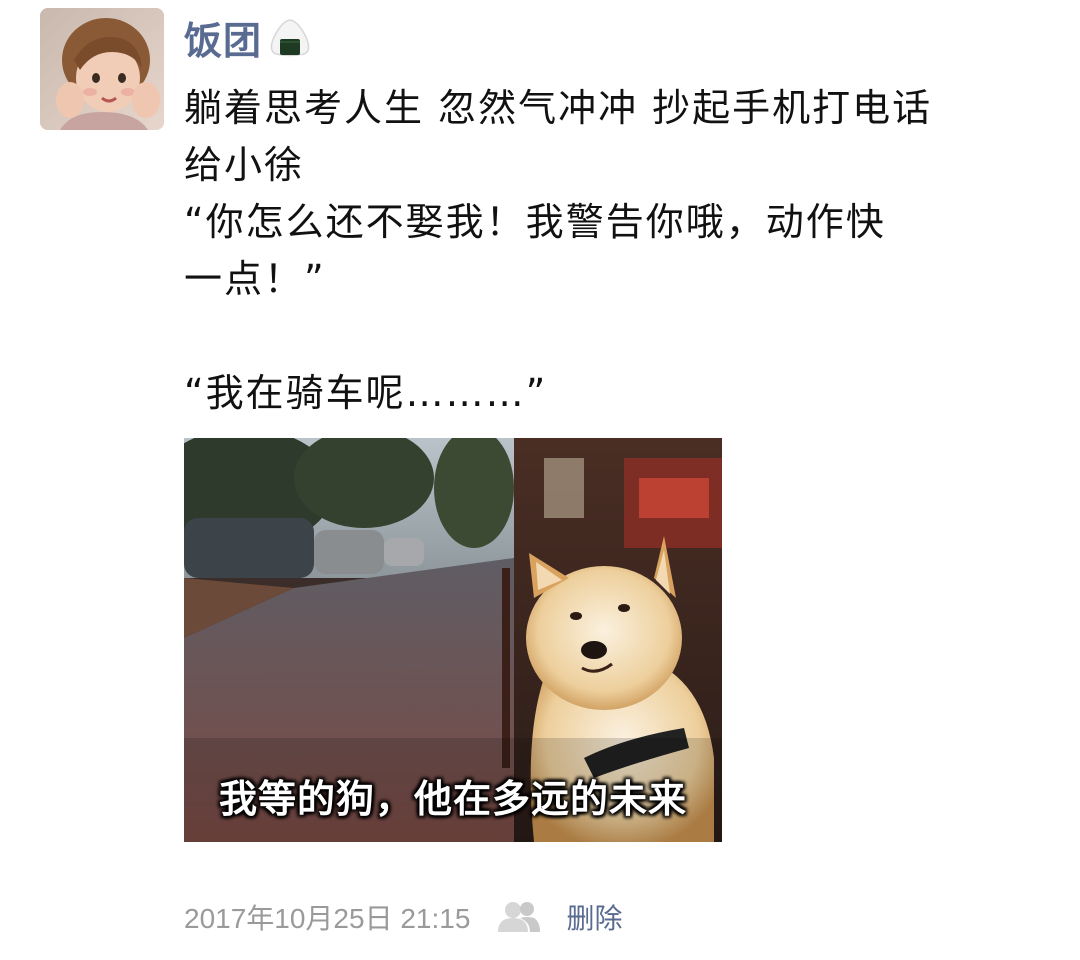 This screenshot has height=960, width=1080. I want to click on post-line: “你怎么还不娶我！我警告你哦，动作快, so click(535, 222).